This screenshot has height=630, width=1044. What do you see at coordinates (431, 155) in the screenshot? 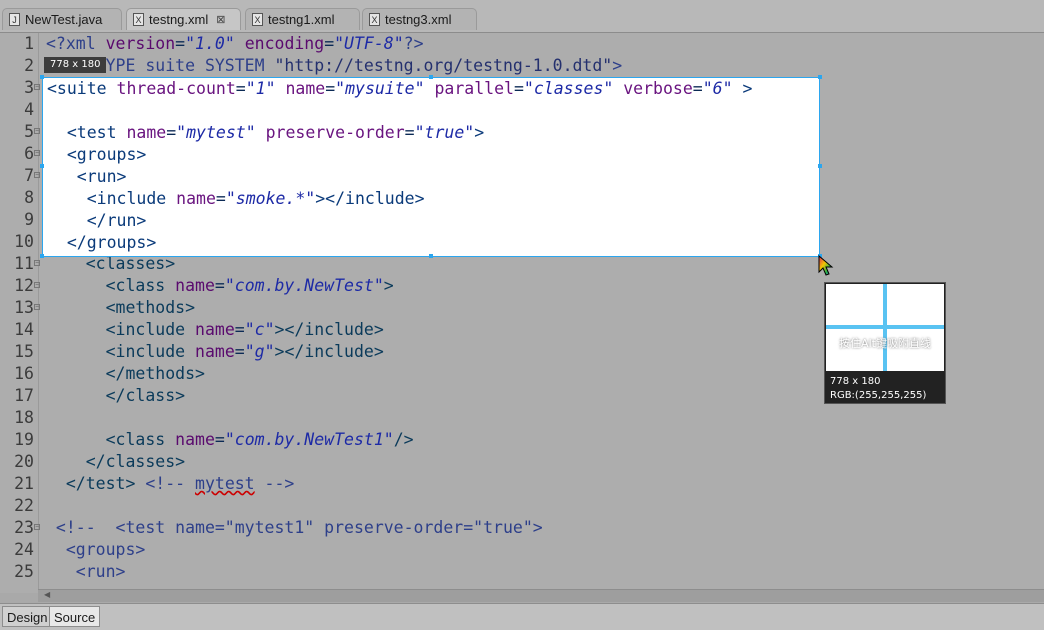
I see `code-line: <groups>` at bounding box center [431, 155].